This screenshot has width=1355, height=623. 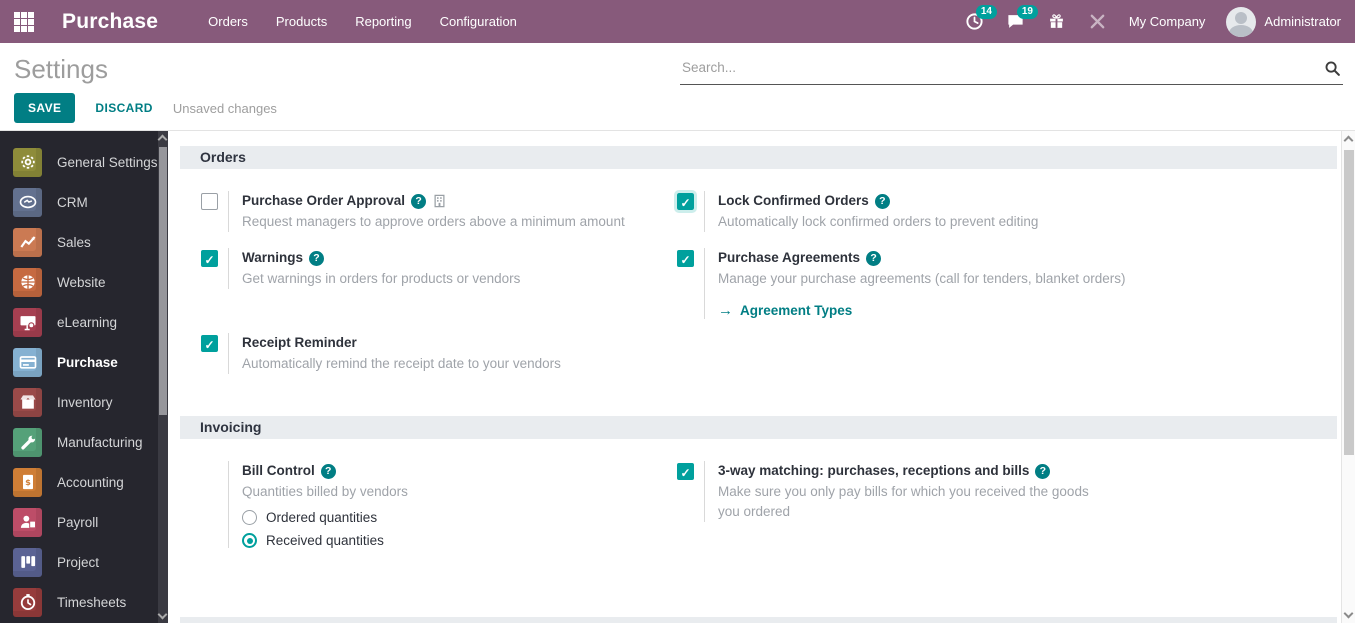 I want to click on search-icon, so click(x=1332, y=71).